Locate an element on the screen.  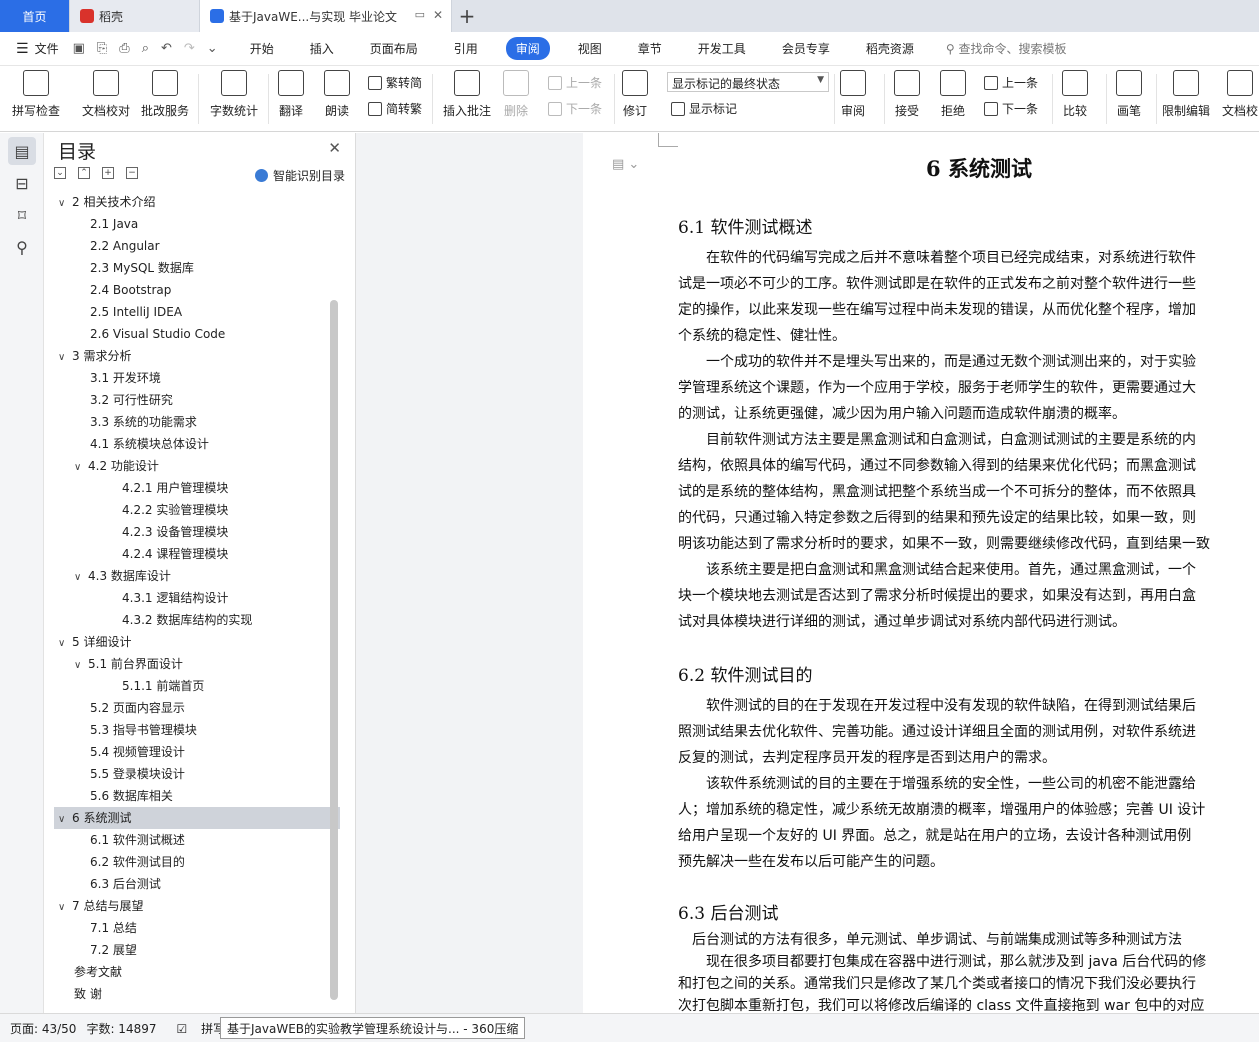
expand-icon: ⌃ is located at coordinates (84, 173).